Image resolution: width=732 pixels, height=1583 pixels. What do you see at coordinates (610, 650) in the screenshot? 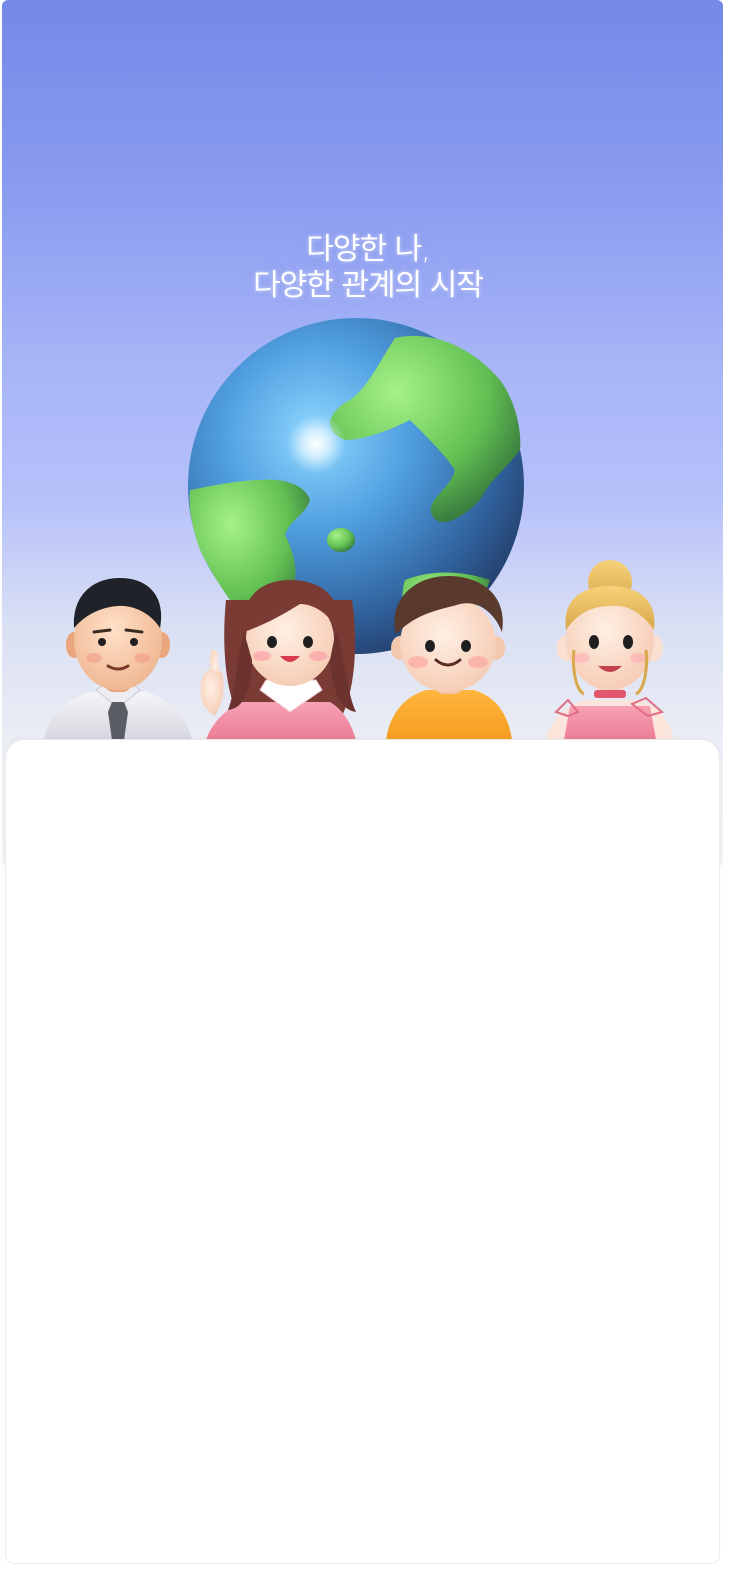
I see `woman-with-blonde-bun-avatar` at bounding box center [610, 650].